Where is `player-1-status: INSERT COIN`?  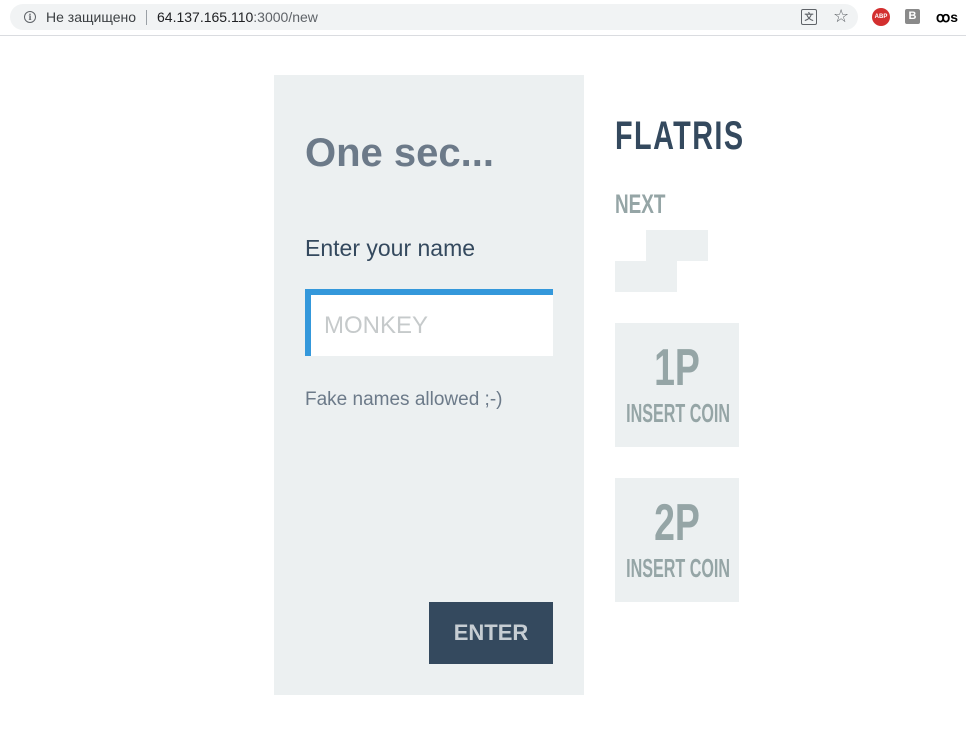 player-1-status: INSERT COIN is located at coordinates (678, 413).